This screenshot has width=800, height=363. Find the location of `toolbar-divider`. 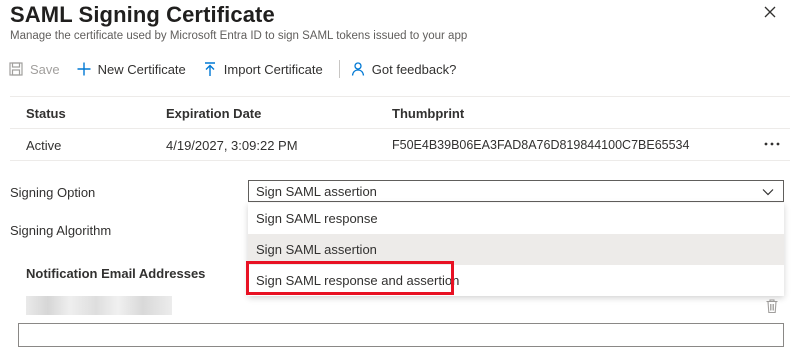

toolbar-divider is located at coordinates (339, 69).